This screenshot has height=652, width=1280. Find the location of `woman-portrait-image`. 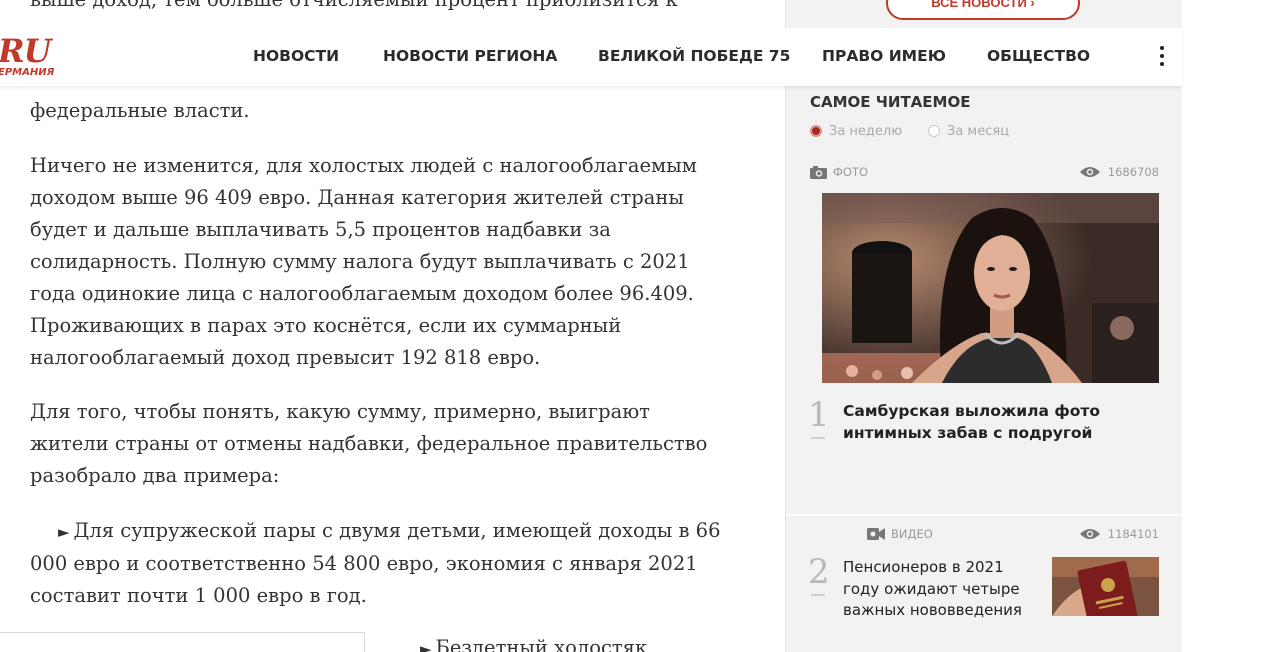

woman-portrait-image is located at coordinates (990, 288).